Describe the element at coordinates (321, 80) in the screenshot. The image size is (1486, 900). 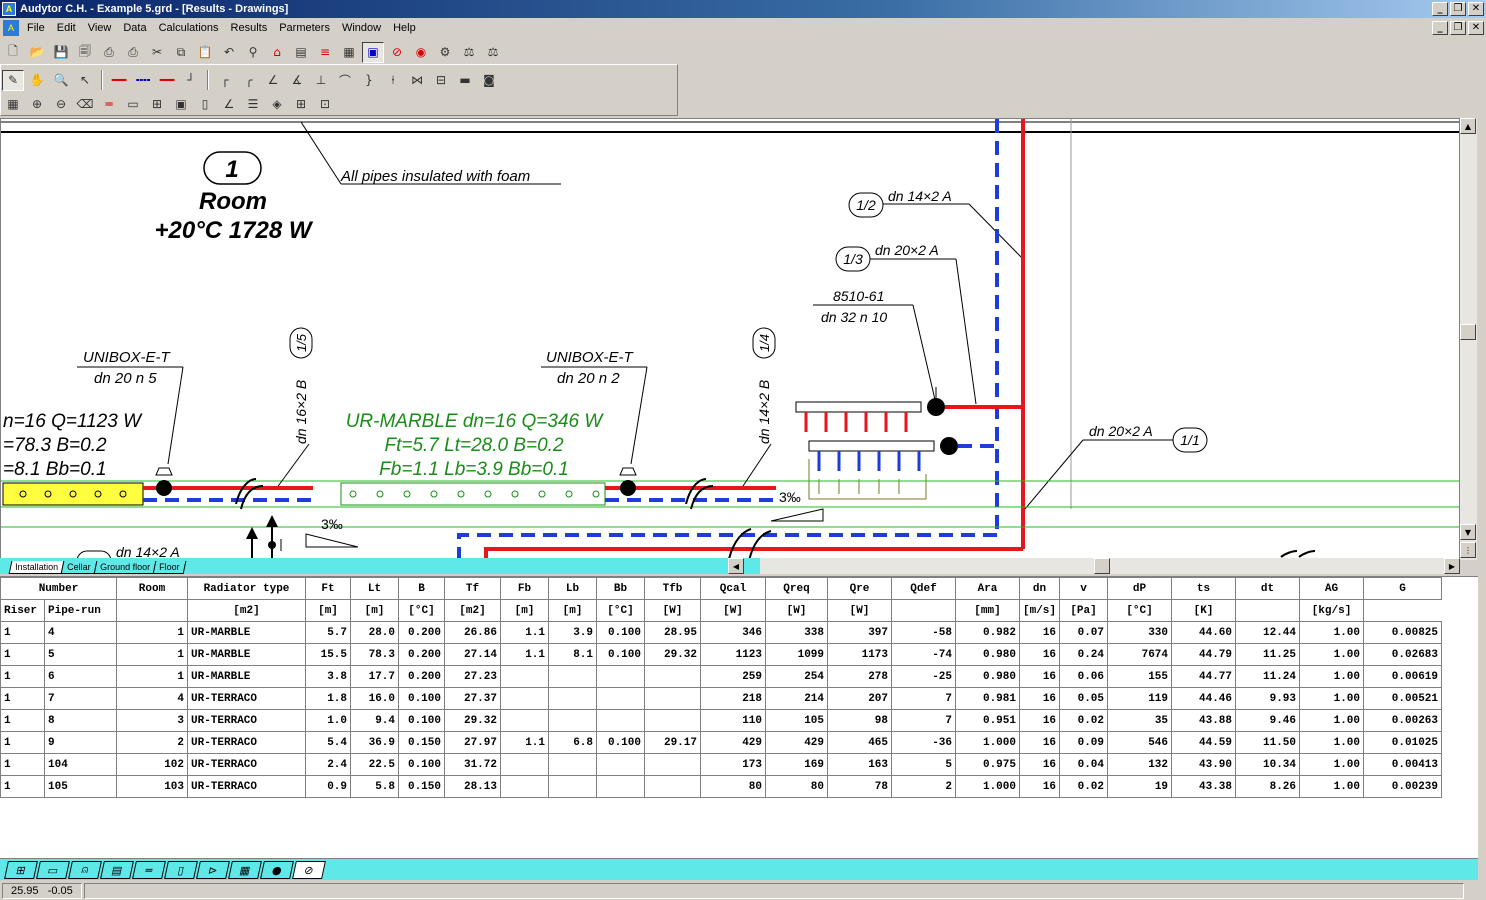
I see `tee-icon: ⊥` at that location.